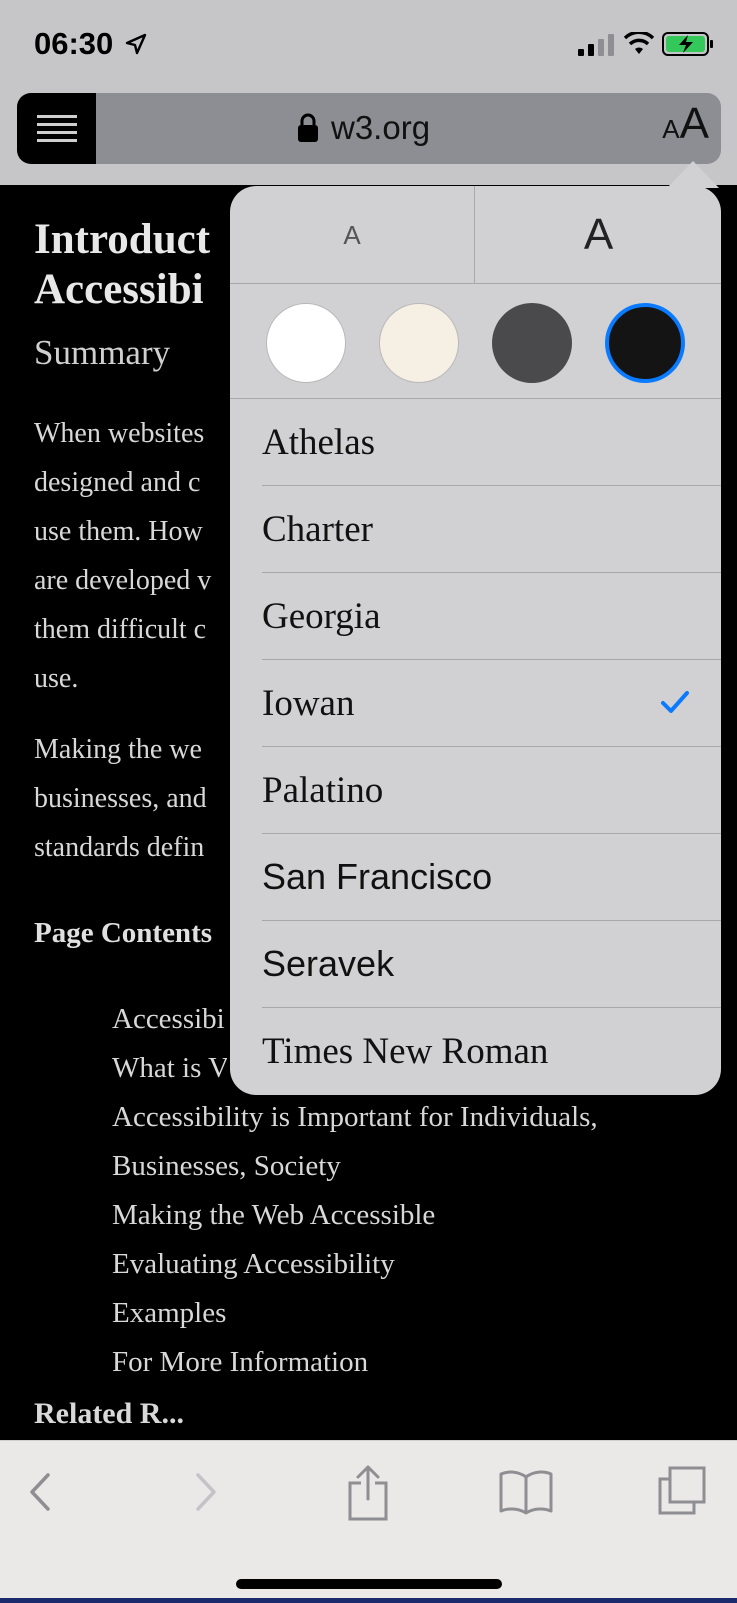  Describe the element at coordinates (405, 1051) in the screenshot. I see `font-option-label: Times New Roman` at that location.